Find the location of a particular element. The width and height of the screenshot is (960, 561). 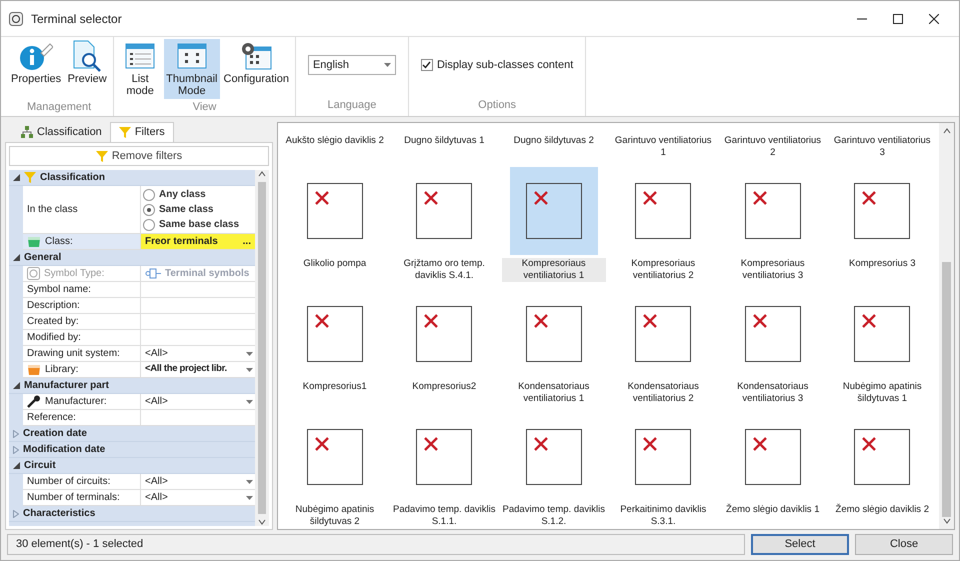

list-view-icon is located at coordinates (140, 56).